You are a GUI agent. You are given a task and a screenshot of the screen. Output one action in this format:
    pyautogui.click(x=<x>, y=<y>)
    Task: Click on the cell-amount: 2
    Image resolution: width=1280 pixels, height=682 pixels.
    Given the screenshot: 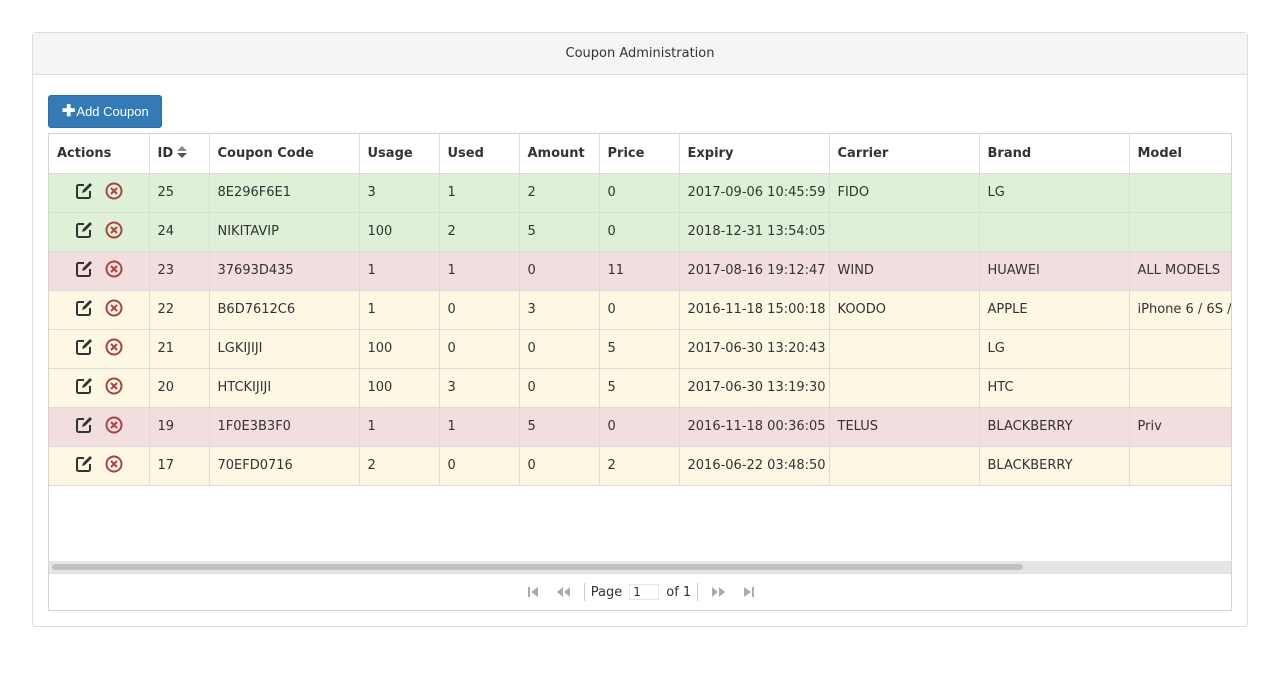 What is the action you would take?
    pyautogui.click(x=559, y=193)
    